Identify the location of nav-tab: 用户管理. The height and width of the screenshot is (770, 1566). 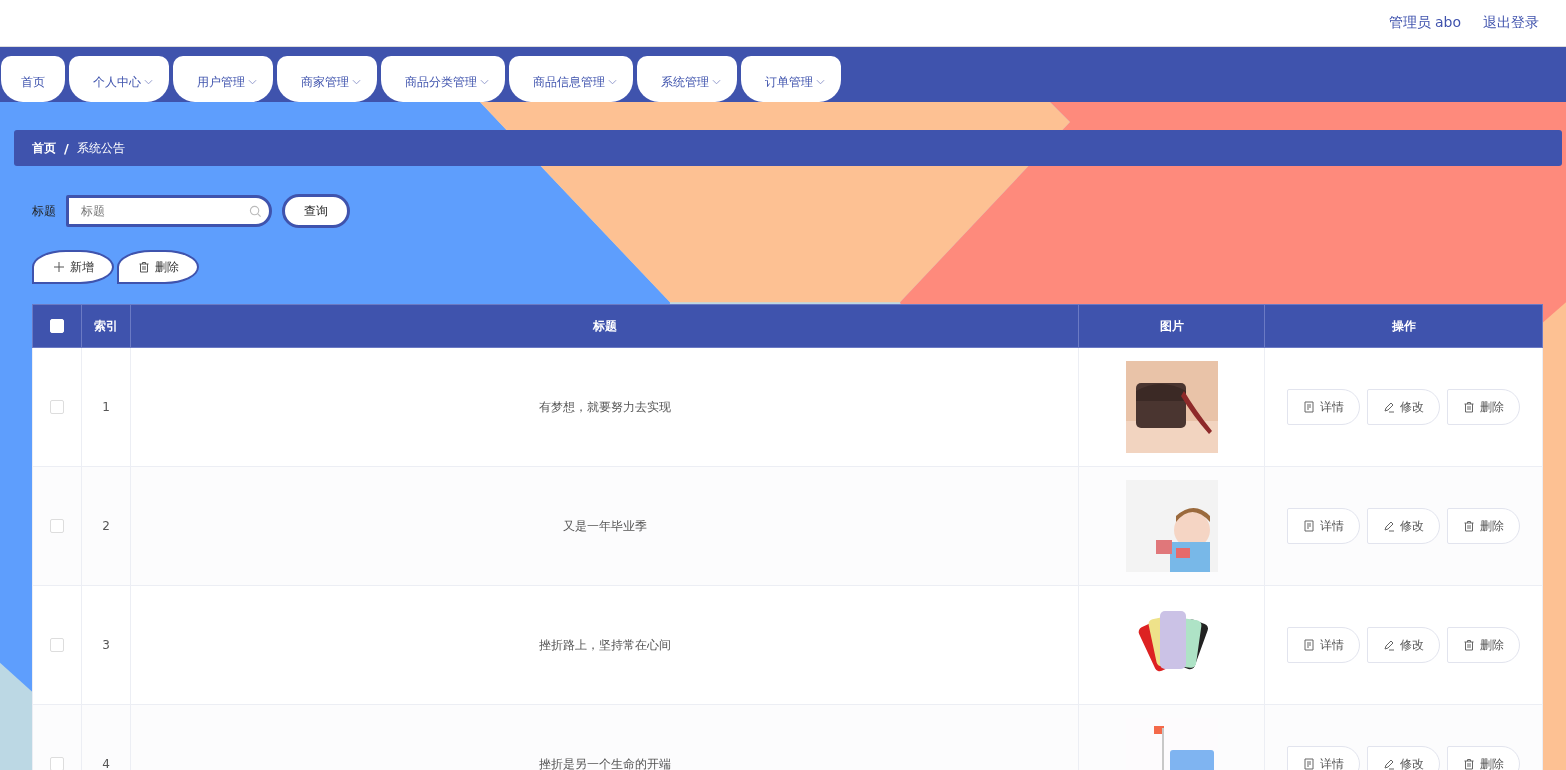
(223, 79).